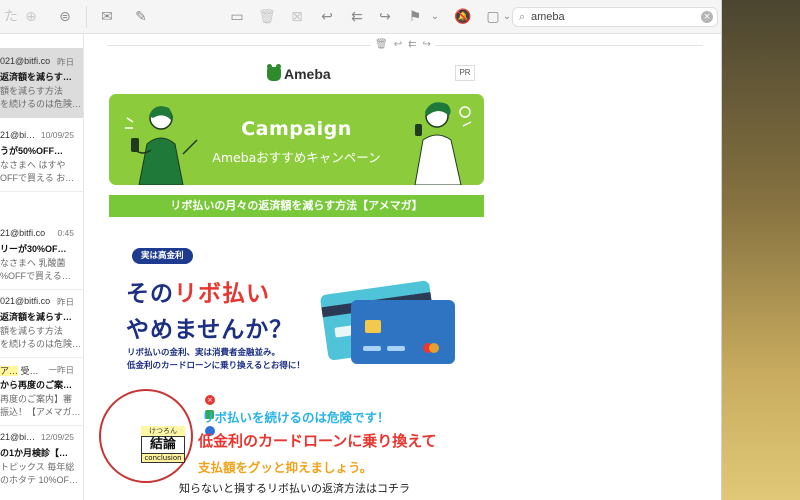  I want to click on mail-date: 一昨日, so click(61, 370).